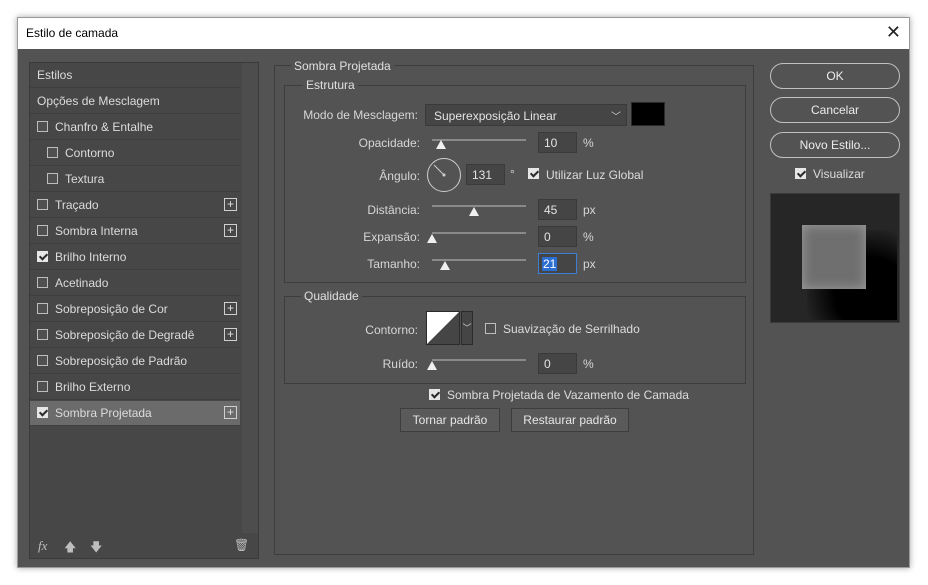 The height and width of the screenshot is (585, 928). What do you see at coordinates (490, 328) in the screenshot?
I see `anti-aliased-checkbox` at bounding box center [490, 328].